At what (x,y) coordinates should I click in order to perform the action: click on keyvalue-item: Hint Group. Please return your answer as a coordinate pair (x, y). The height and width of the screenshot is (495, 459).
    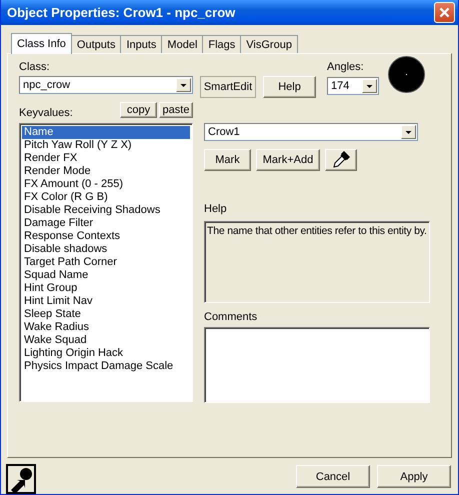
    Looking at the image, I should click on (106, 288).